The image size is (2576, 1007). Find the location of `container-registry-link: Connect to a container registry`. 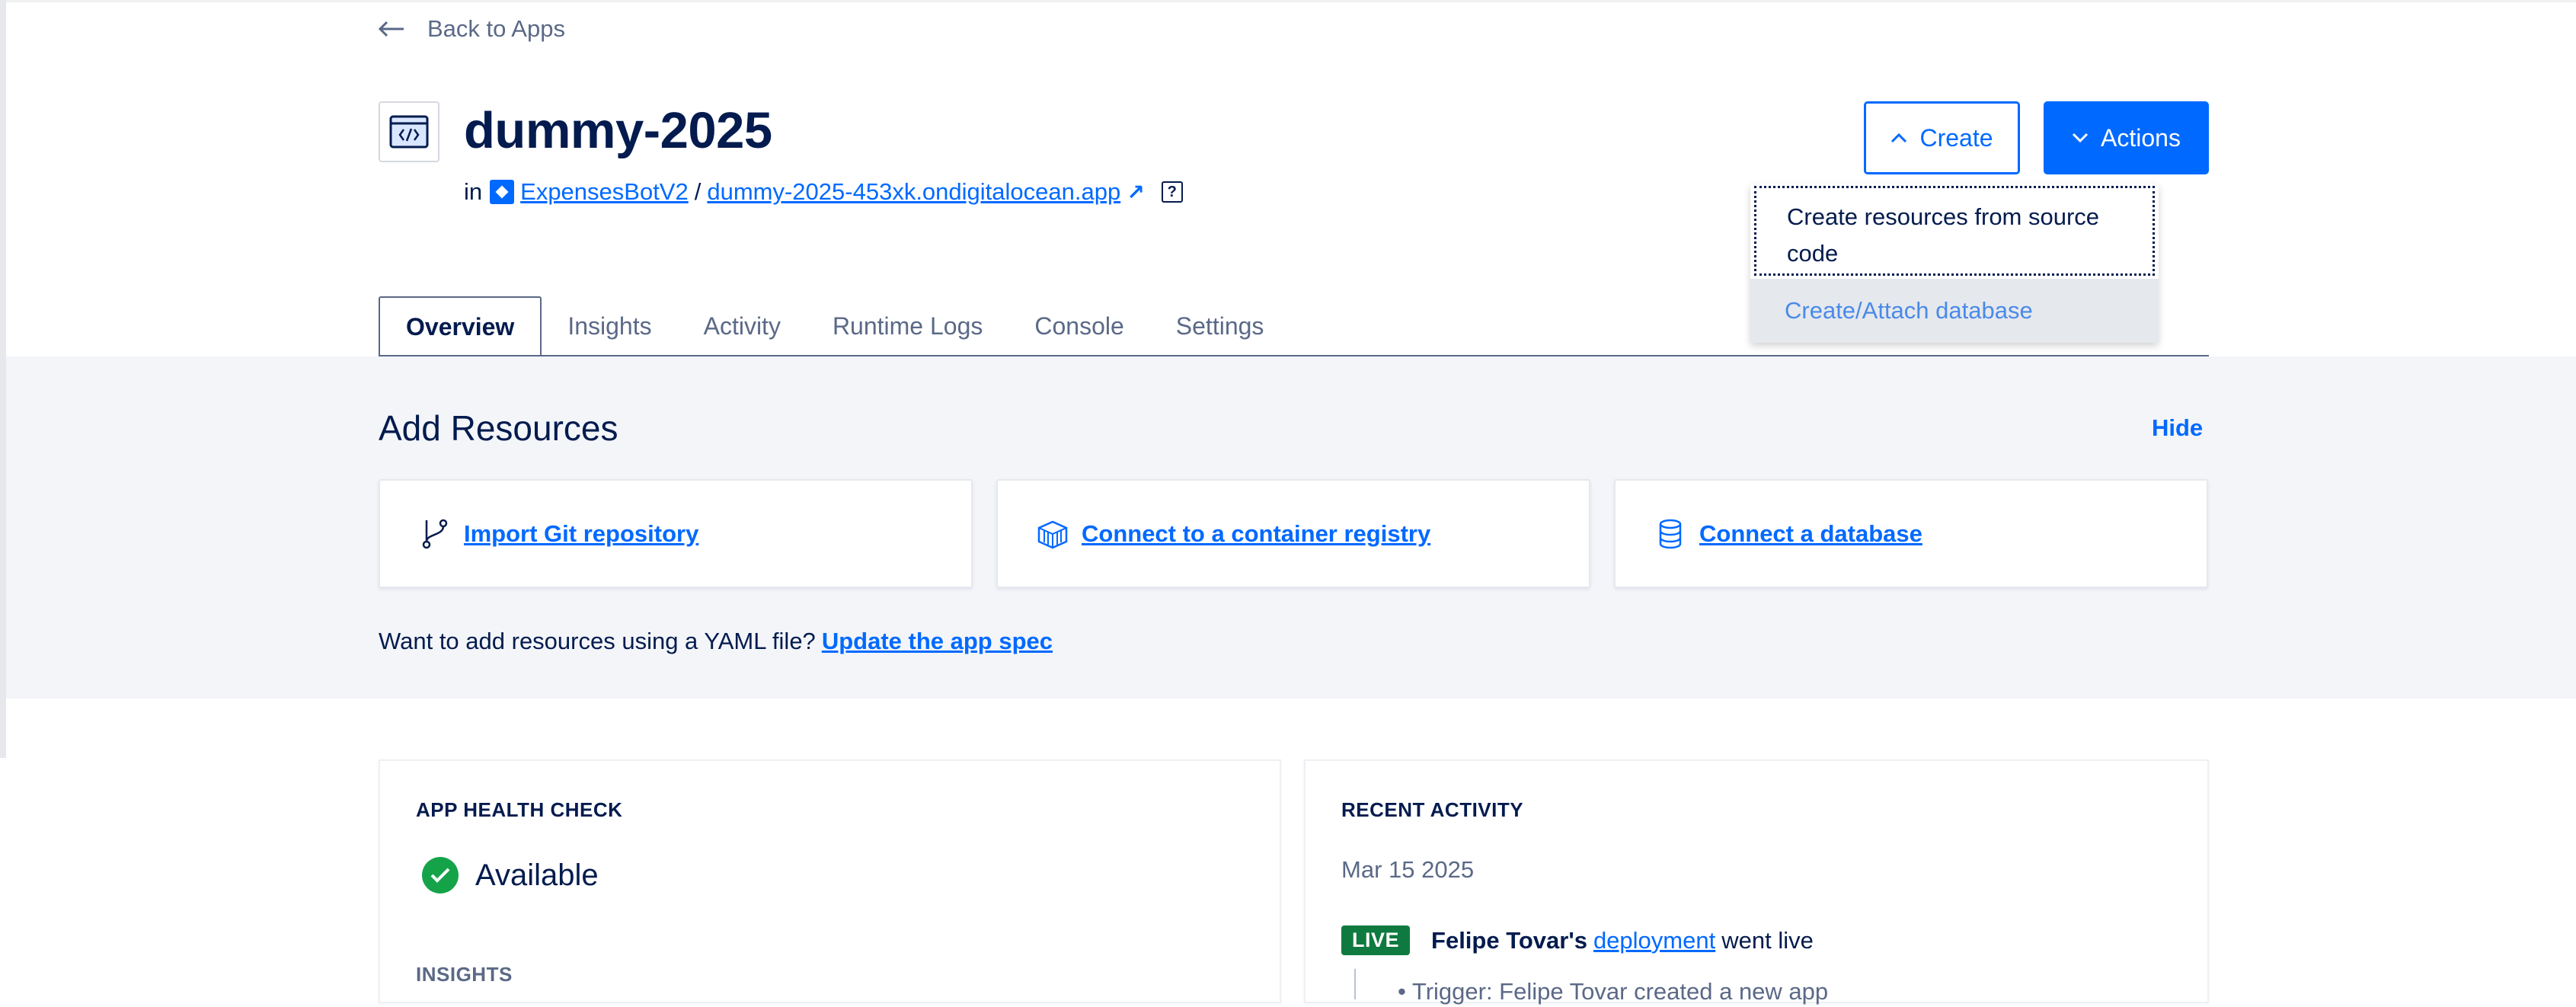

container-registry-link: Connect to a container registry is located at coordinates (1256, 534).